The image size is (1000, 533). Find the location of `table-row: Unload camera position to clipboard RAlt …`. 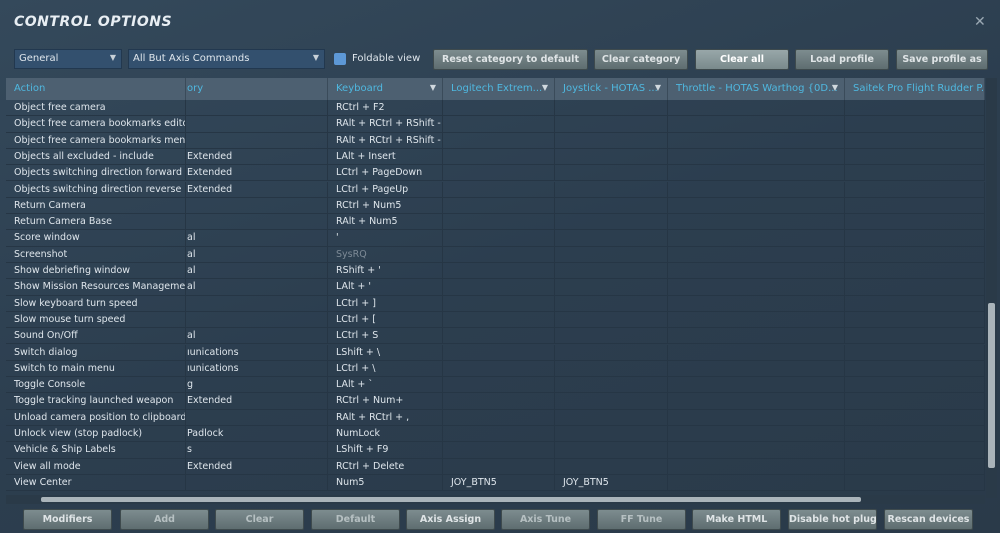

table-row: Unload camera position to clipboard RAlt … is located at coordinates (495, 417).